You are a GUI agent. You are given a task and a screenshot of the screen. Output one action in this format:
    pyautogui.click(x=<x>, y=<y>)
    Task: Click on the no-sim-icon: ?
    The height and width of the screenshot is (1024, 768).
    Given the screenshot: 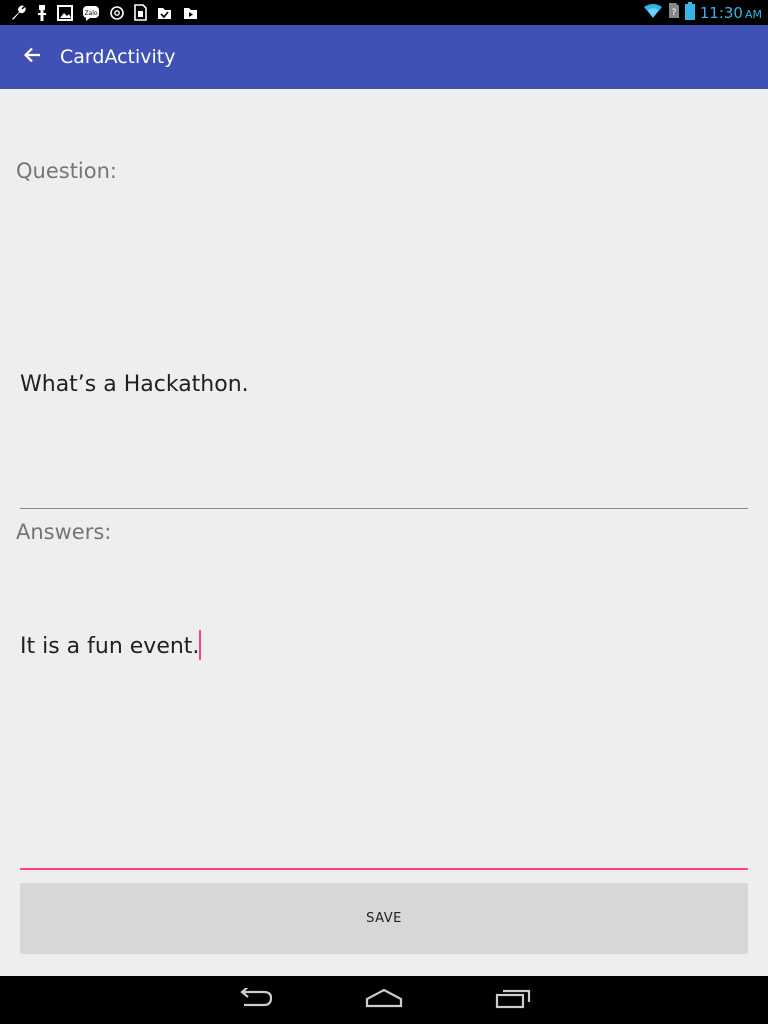 What is the action you would take?
    pyautogui.click(x=674, y=12)
    